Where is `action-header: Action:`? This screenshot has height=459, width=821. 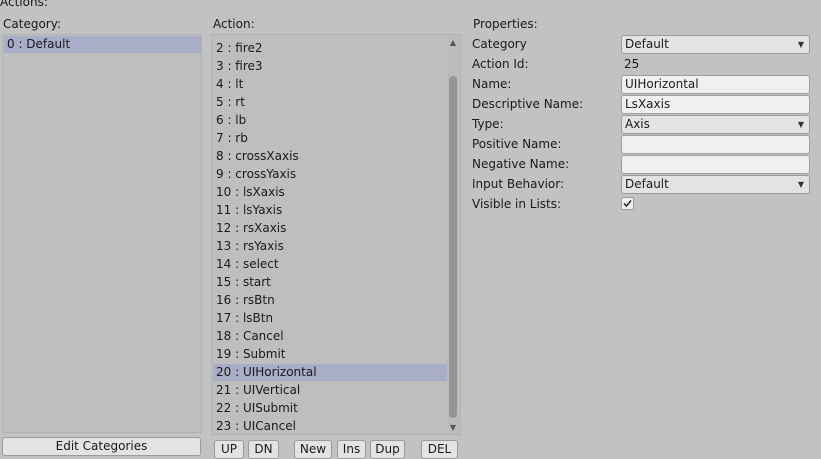
action-header: Action: is located at coordinates (234, 24).